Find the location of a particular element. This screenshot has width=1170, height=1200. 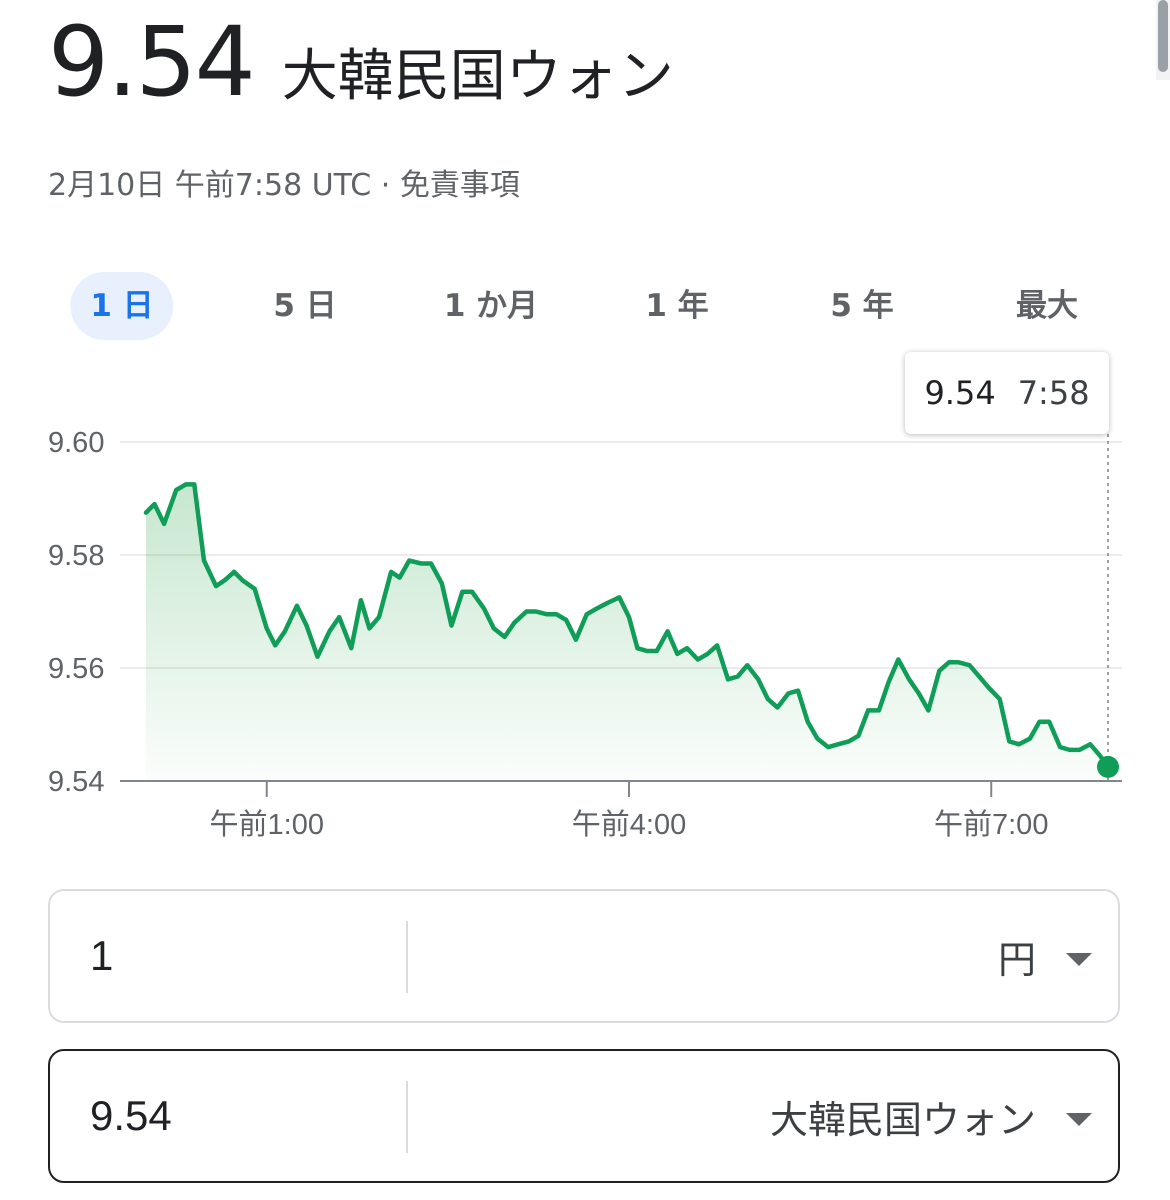

tab-5-days: 5 日 is located at coordinates (304, 306).